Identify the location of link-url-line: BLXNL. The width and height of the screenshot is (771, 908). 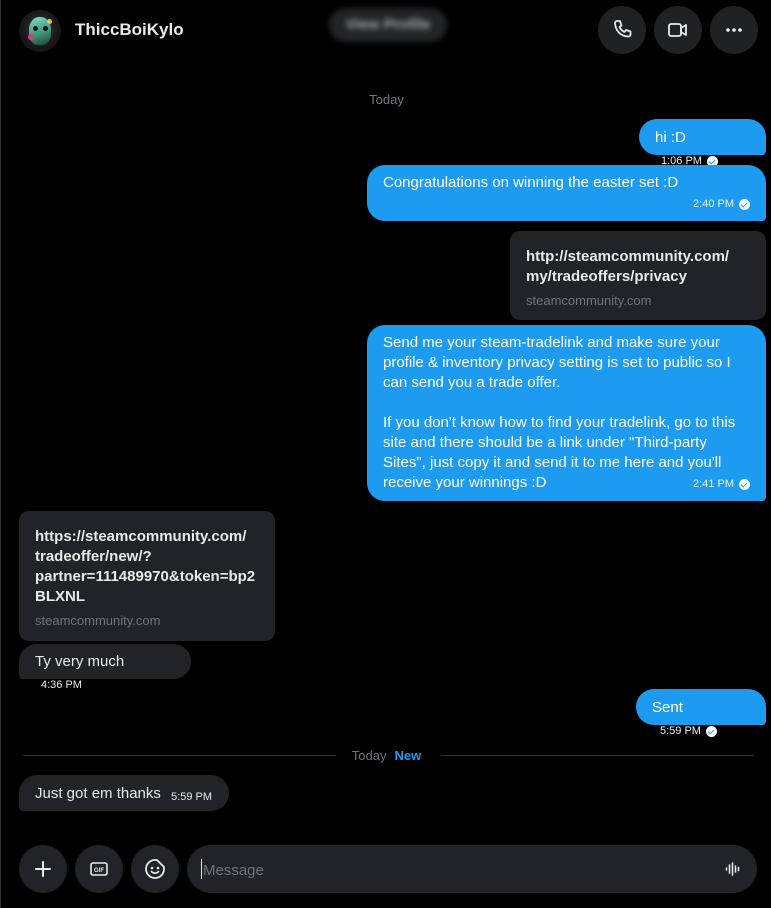
(60, 596).